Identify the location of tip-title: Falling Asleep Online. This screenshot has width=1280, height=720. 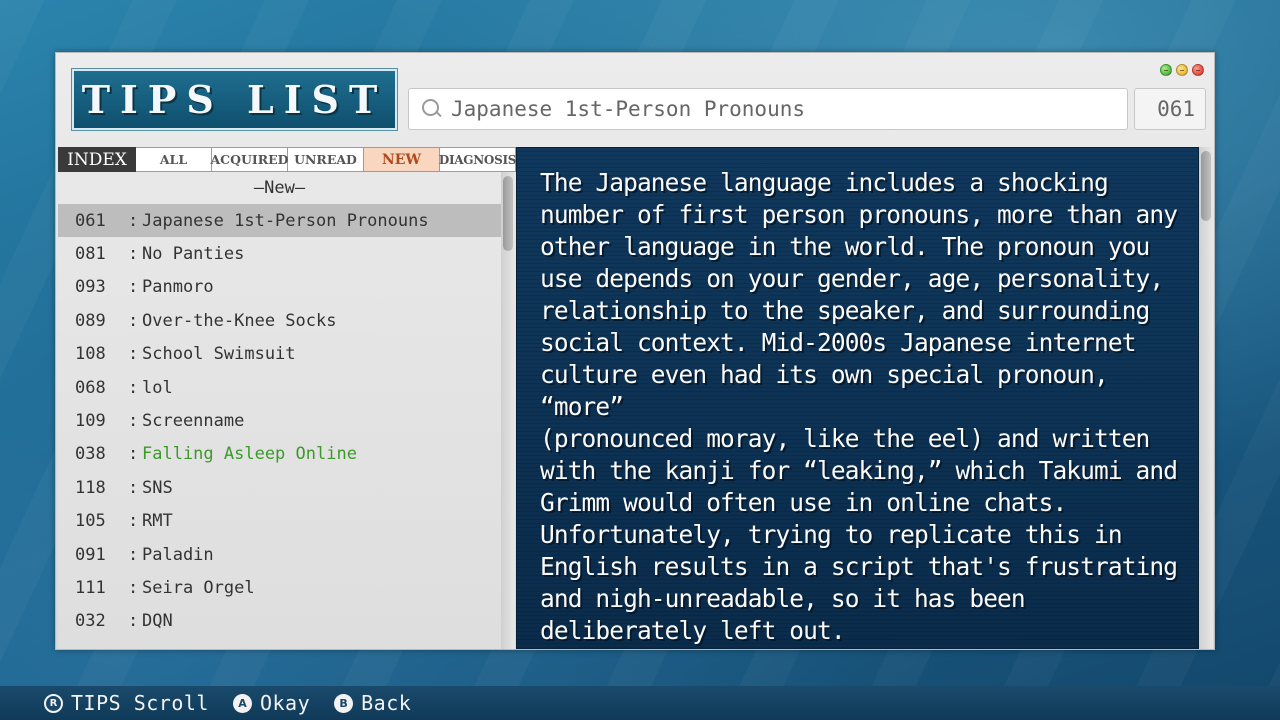
(249, 454).